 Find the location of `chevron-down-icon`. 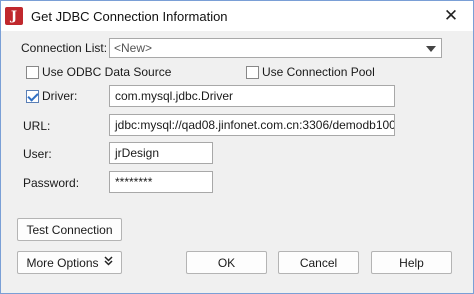

chevron-down-icon is located at coordinates (431, 49).